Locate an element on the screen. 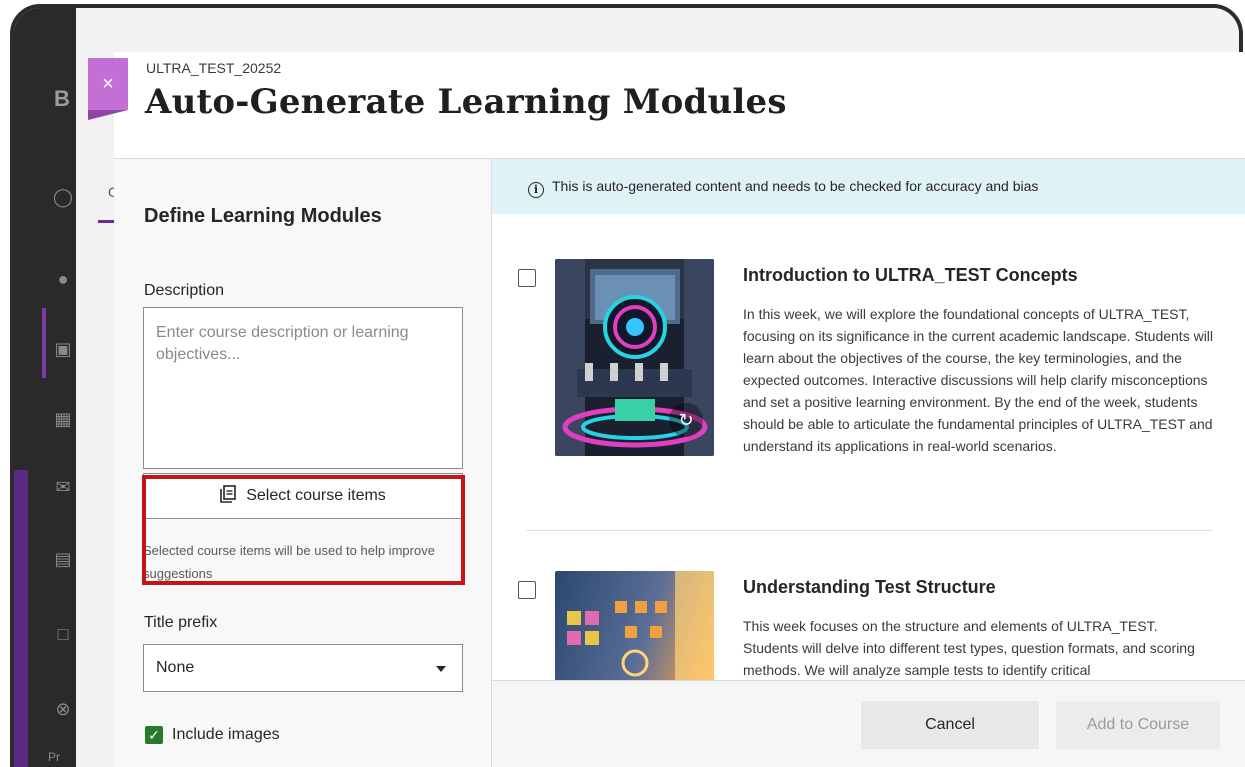 The width and height of the screenshot is (1245, 767). cancel-button: Cancel is located at coordinates (950, 725).